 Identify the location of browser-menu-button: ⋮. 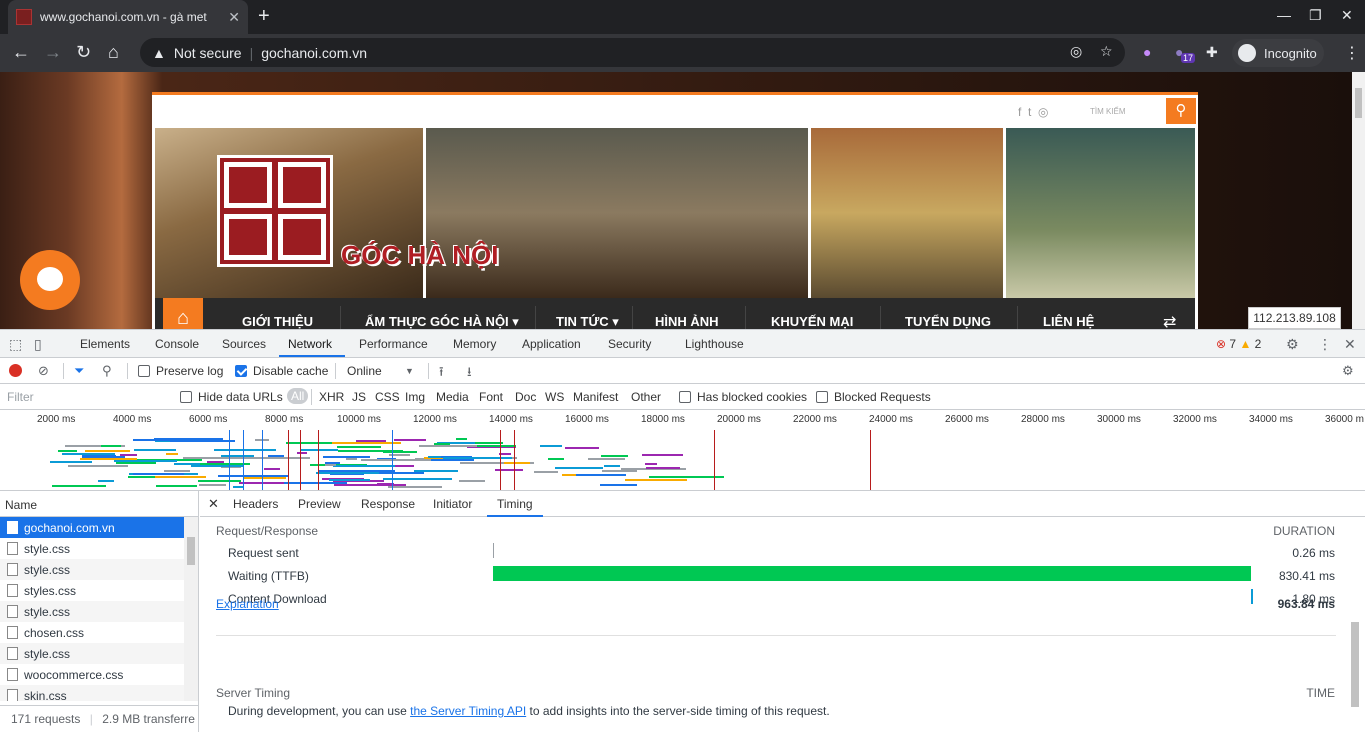
(1352, 53).